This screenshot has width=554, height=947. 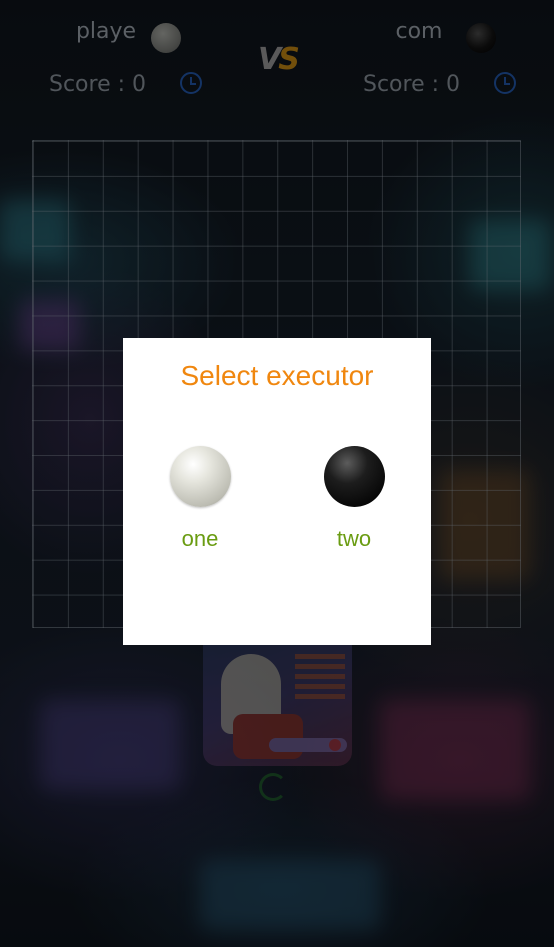 What do you see at coordinates (354, 539) in the screenshot?
I see `option-two-label: two` at bounding box center [354, 539].